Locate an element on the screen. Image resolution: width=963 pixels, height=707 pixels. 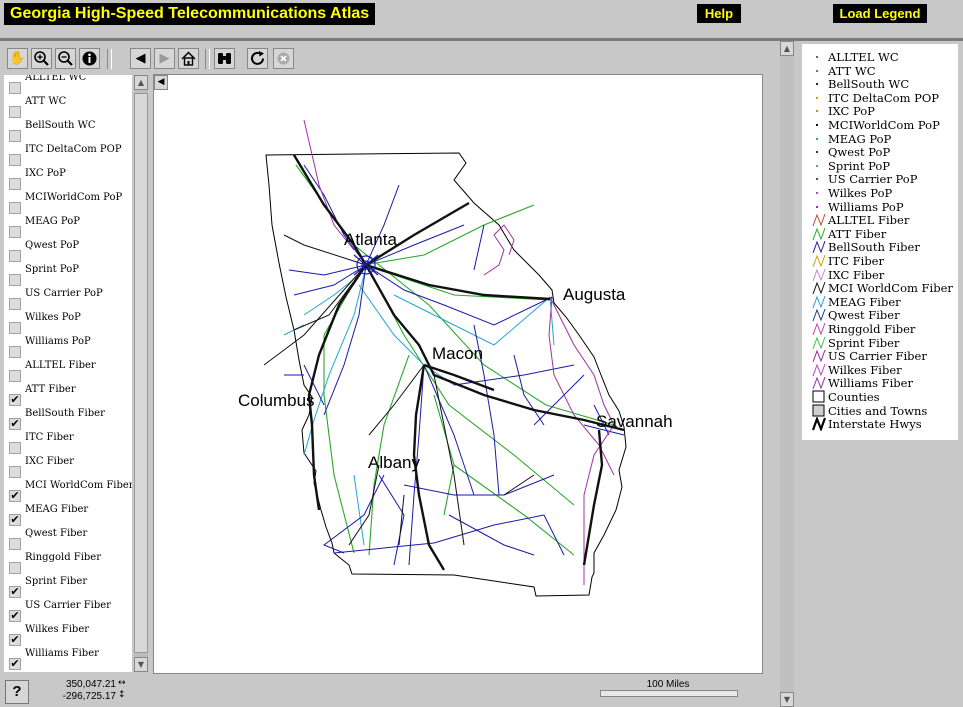
layer-item: ATT WC is located at coordinates (68, 107).